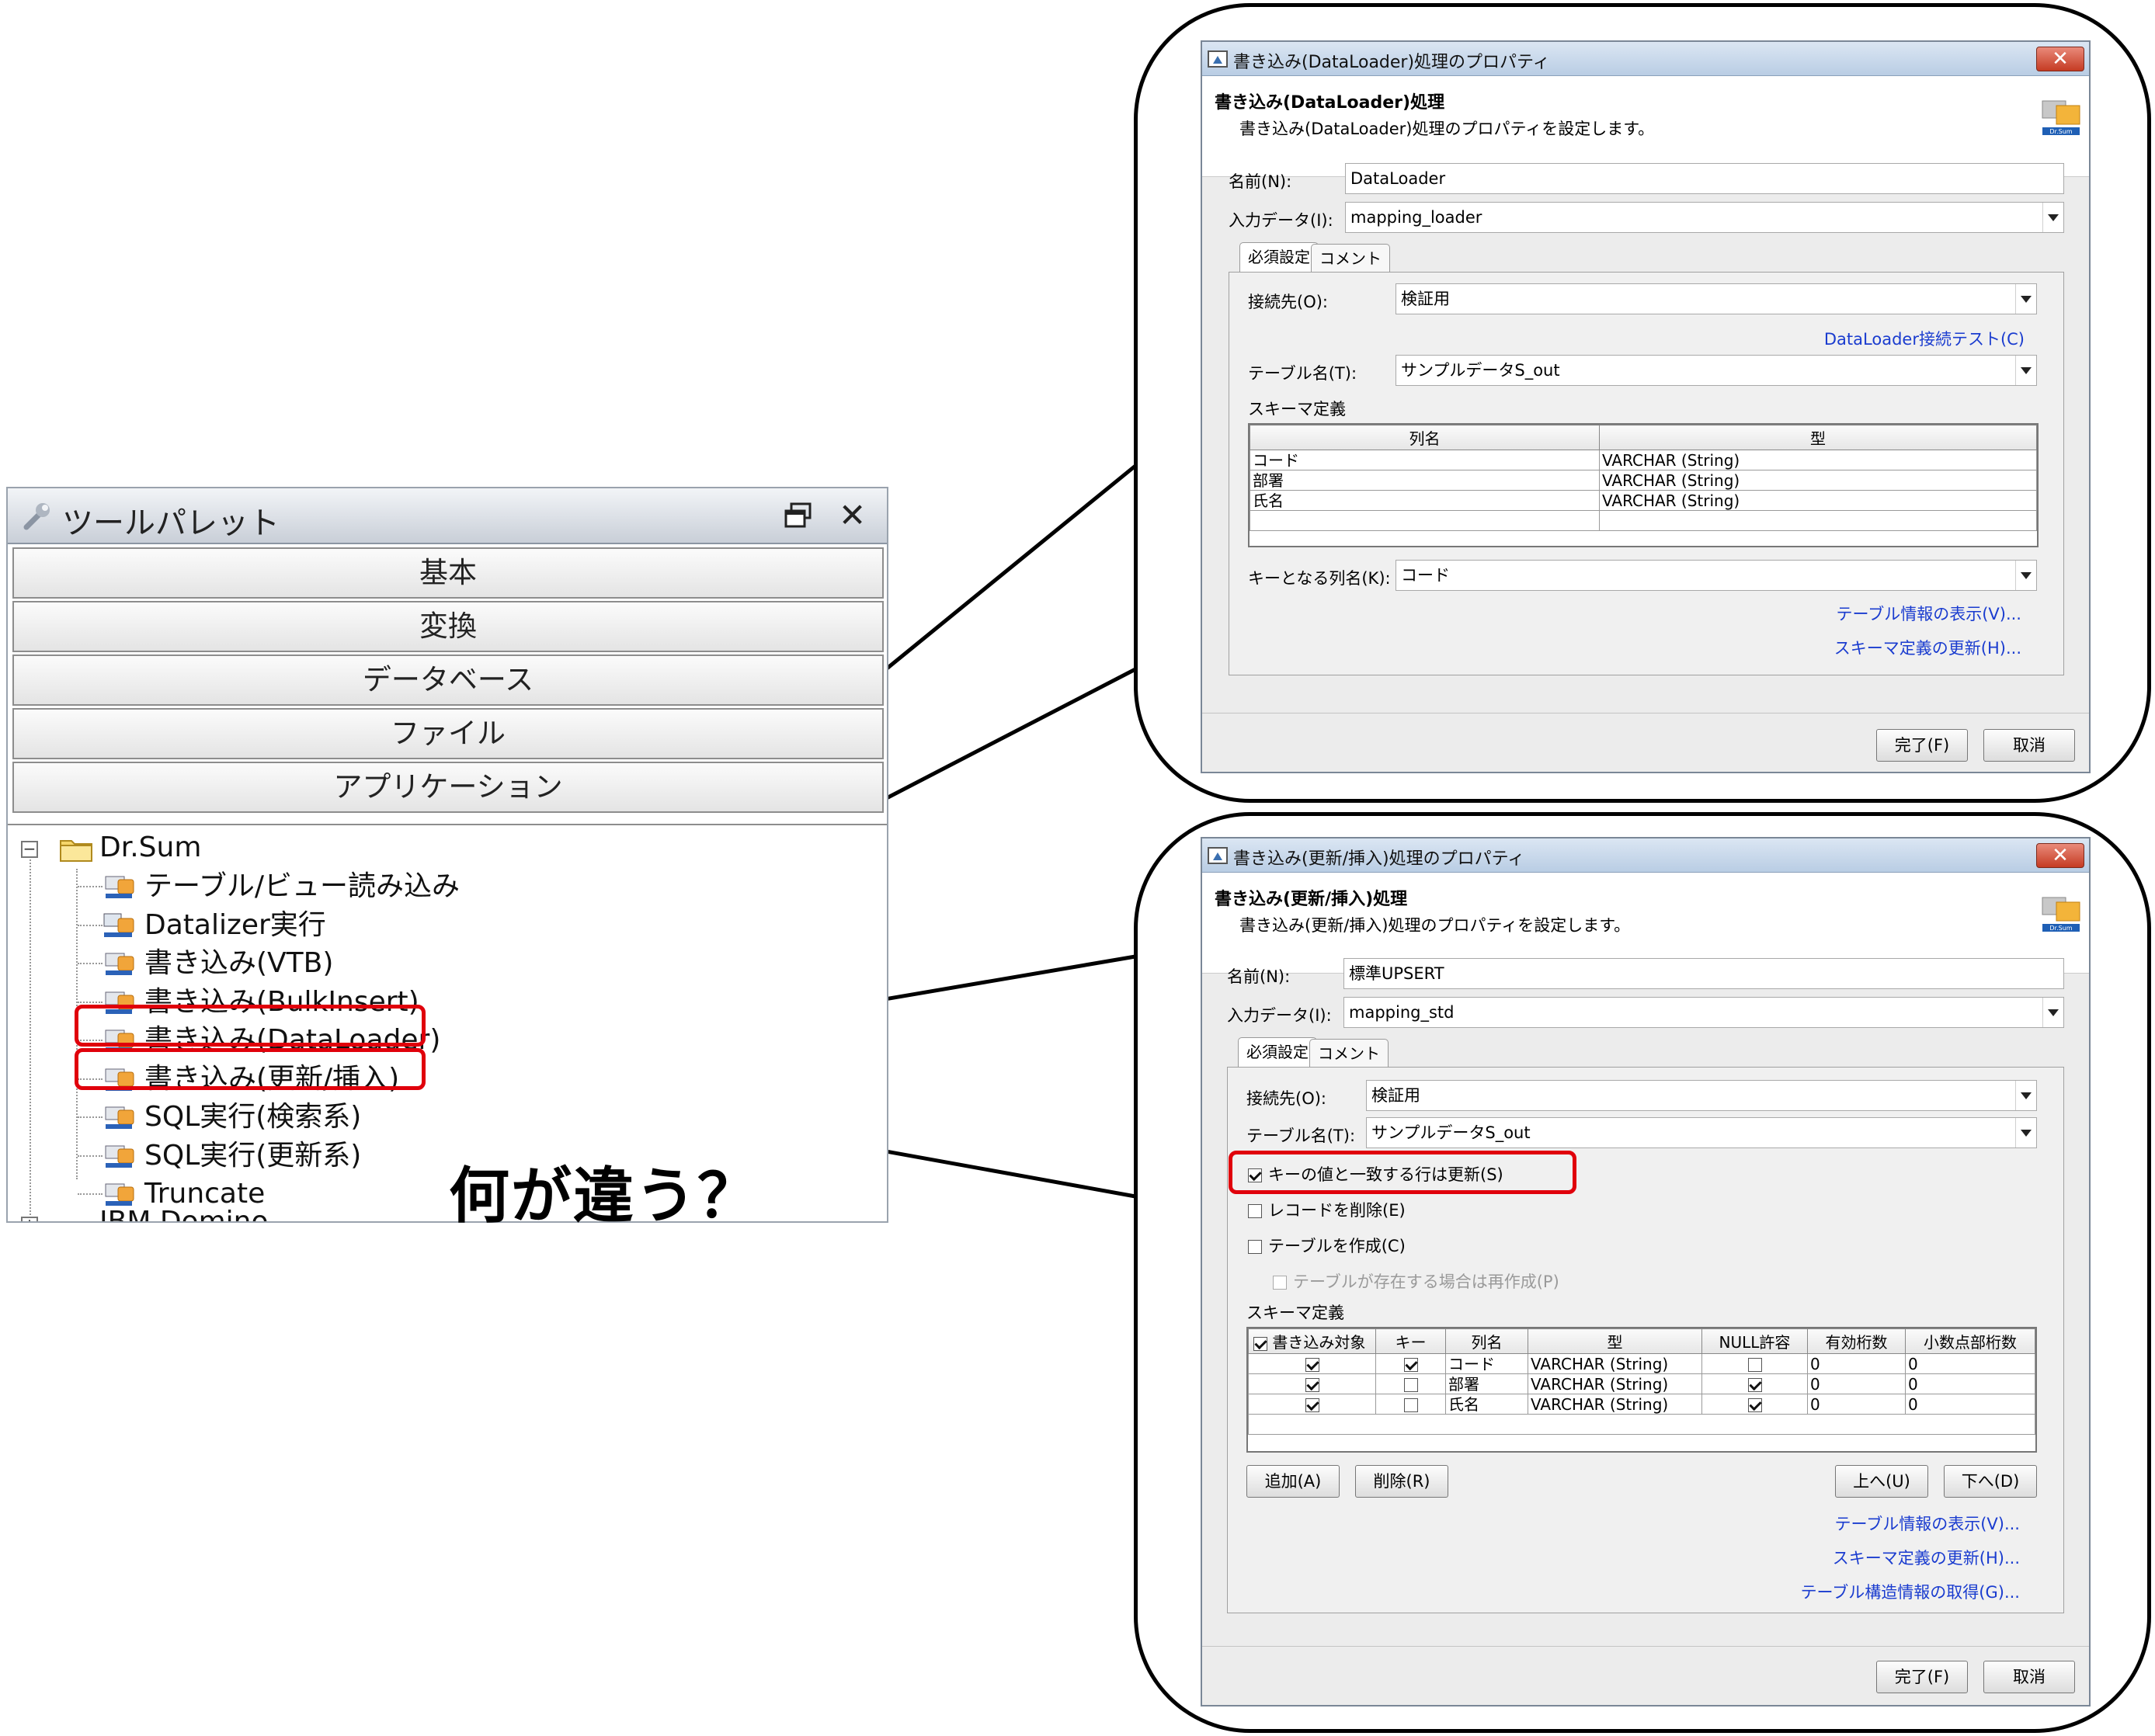  I want to click on header-description: 書き込み(更新/挿入)処理のプロパティを設定します。, so click(1435, 925).